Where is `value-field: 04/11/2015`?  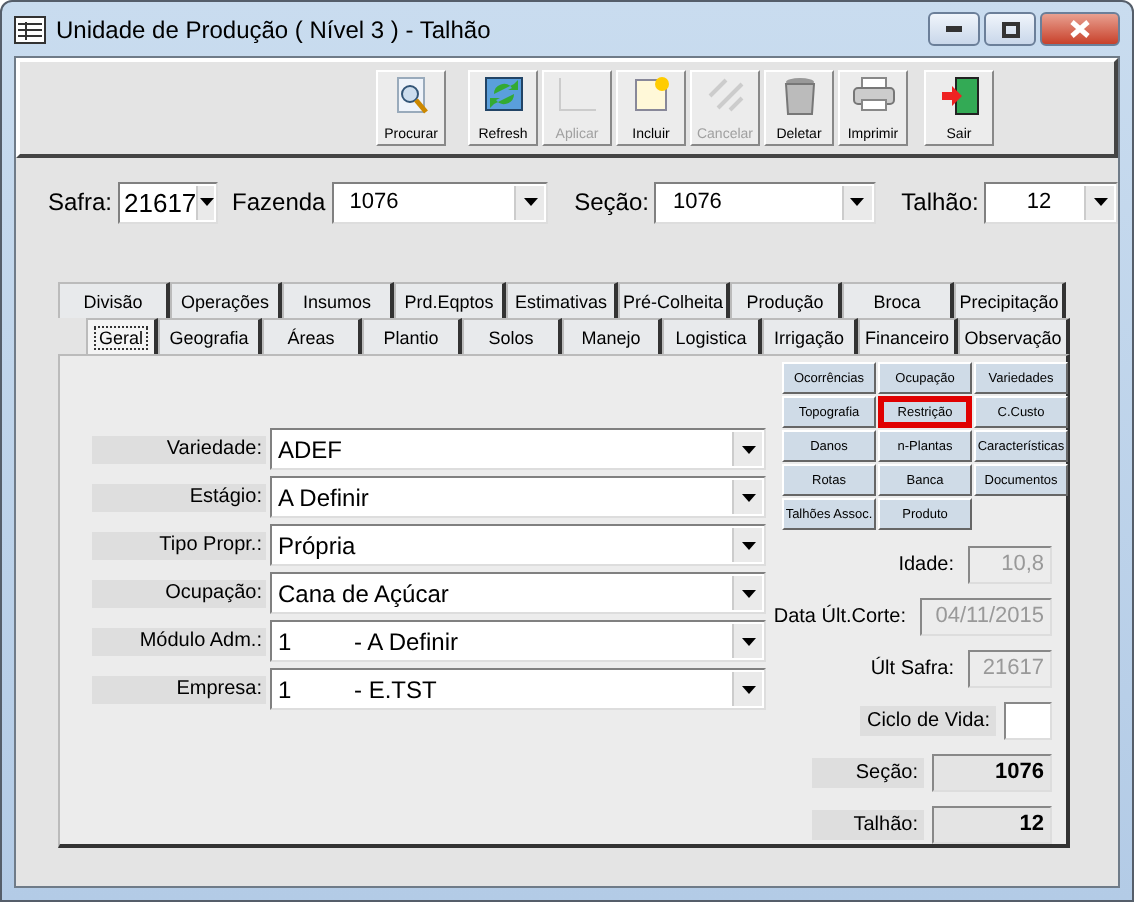 value-field: 04/11/2015 is located at coordinates (986, 617).